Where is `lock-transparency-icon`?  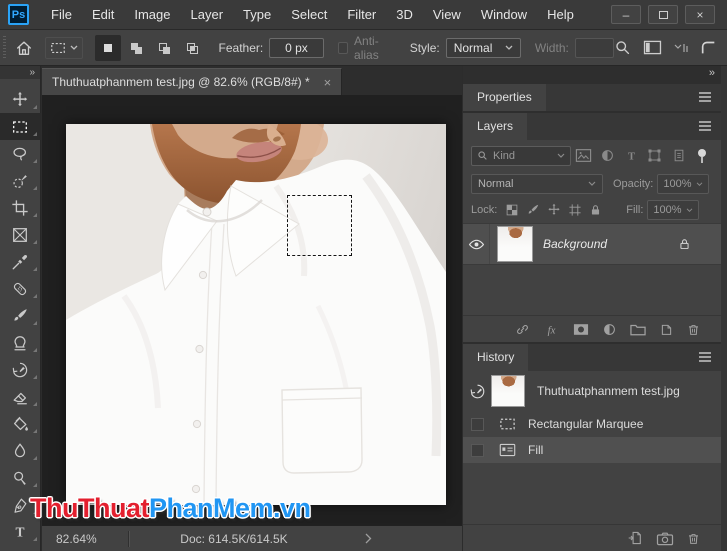 lock-transparency-icon is located at coordinates (512, 210).